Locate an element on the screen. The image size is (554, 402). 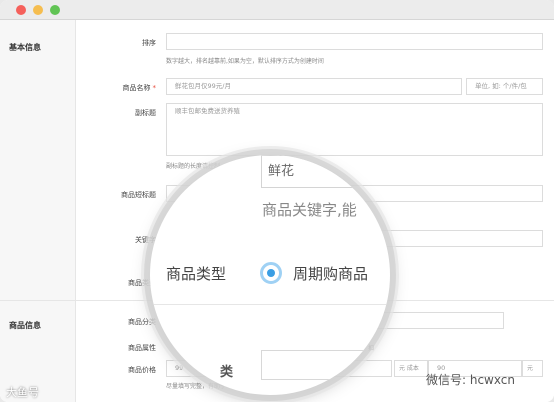
type-label: 商品类型 is located at coordinates (142, 283).